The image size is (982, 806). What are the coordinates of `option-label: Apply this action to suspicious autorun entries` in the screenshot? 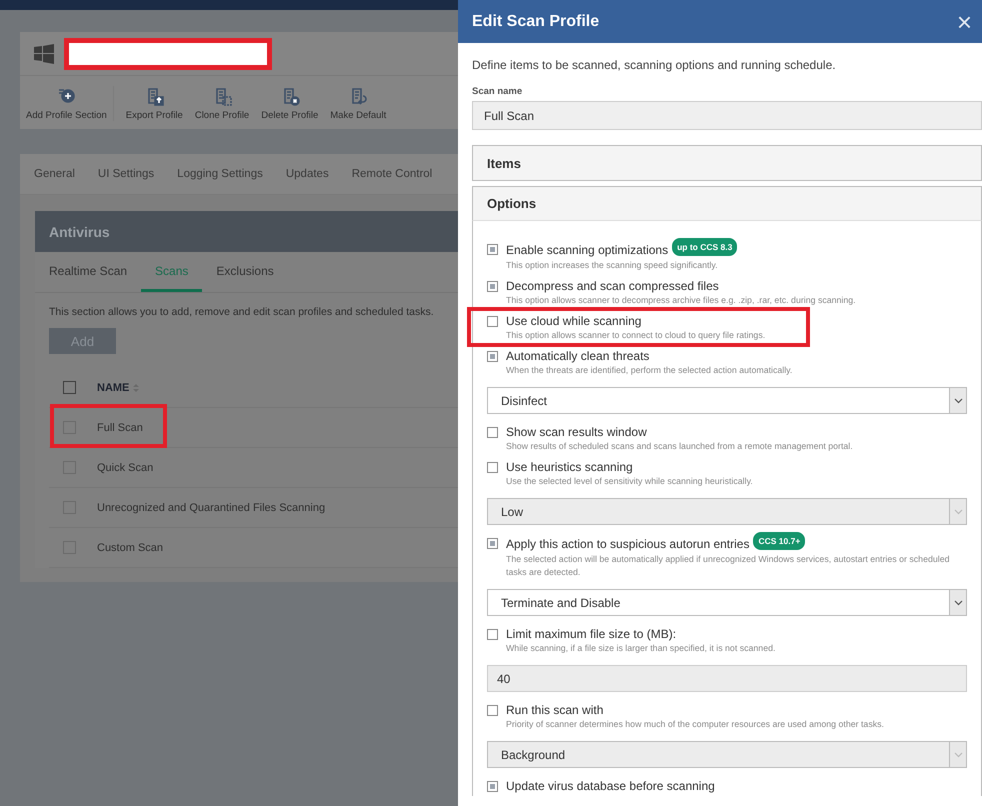 It's located at (628, 544).